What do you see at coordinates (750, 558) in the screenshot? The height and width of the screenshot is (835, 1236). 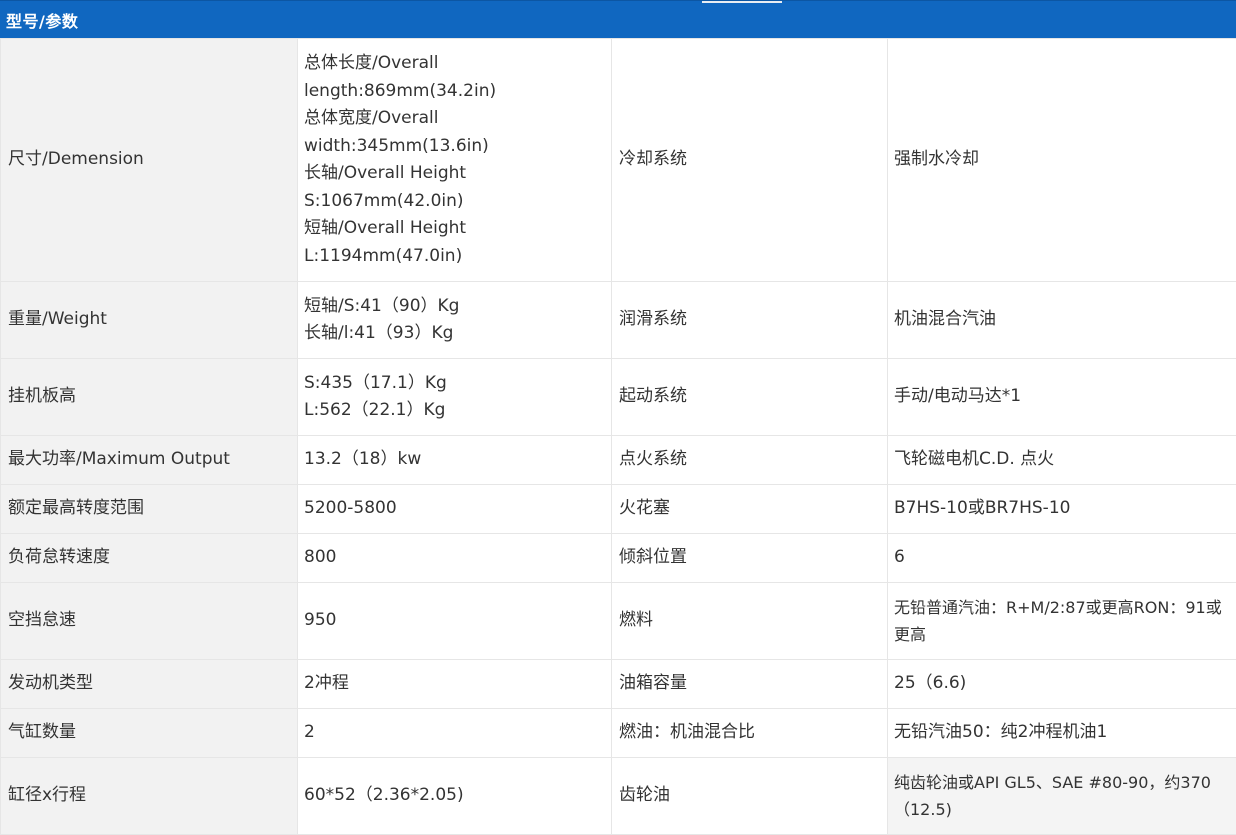 I see `spec-label-2: 倾斜位置` at bounding box center [750, 558].